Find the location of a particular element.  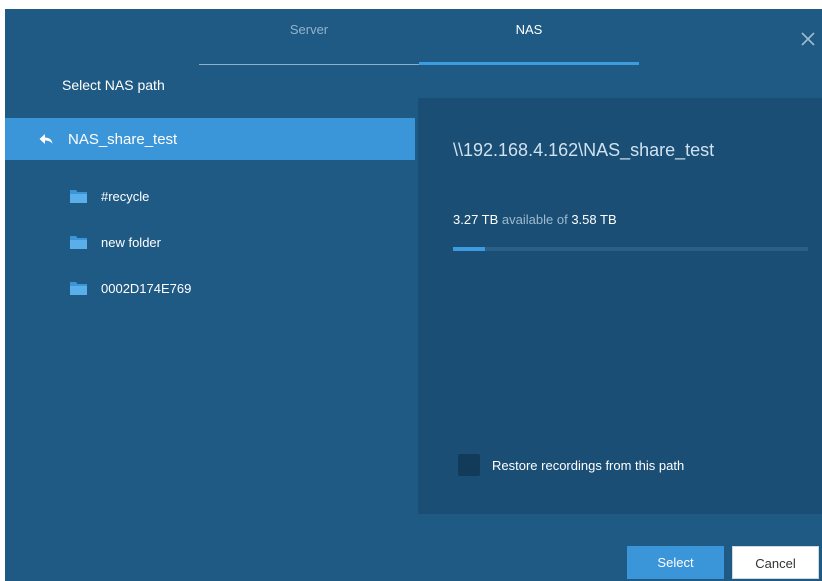

folder-label: 0002D174E769 is located at coordinates (146, 288).